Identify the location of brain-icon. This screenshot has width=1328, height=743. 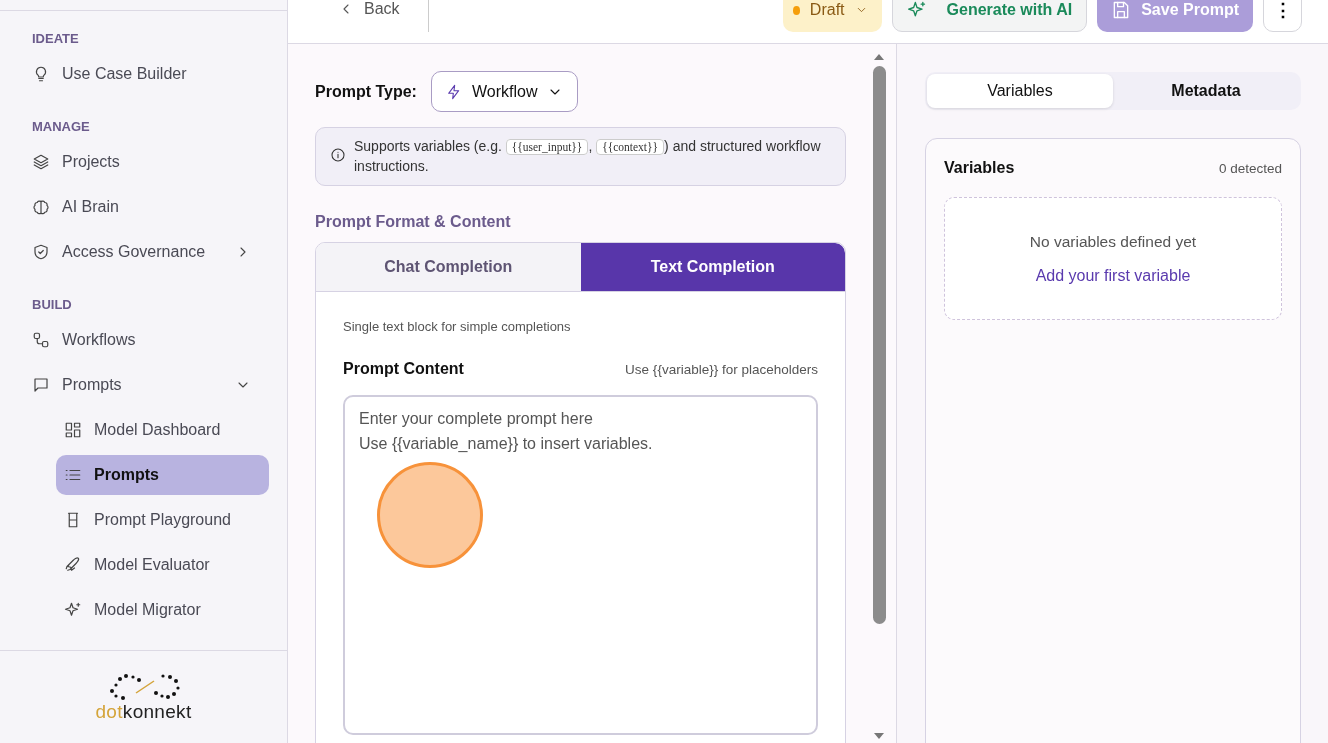
(41, 207).